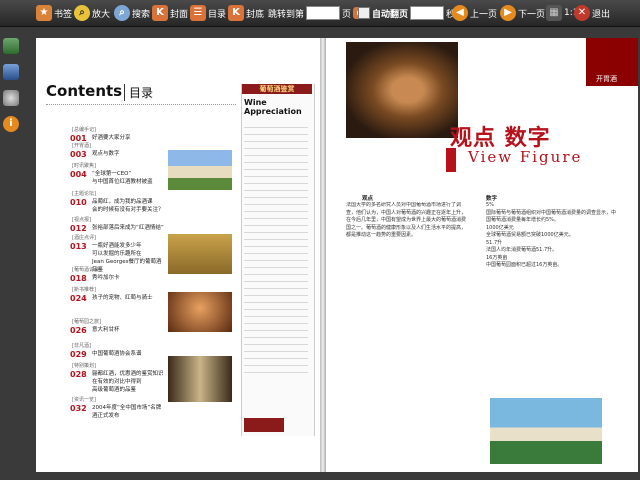  Describe the element at coordinates (78, 330) in the screenshot. I see `toc-page-number: 026` at that location.